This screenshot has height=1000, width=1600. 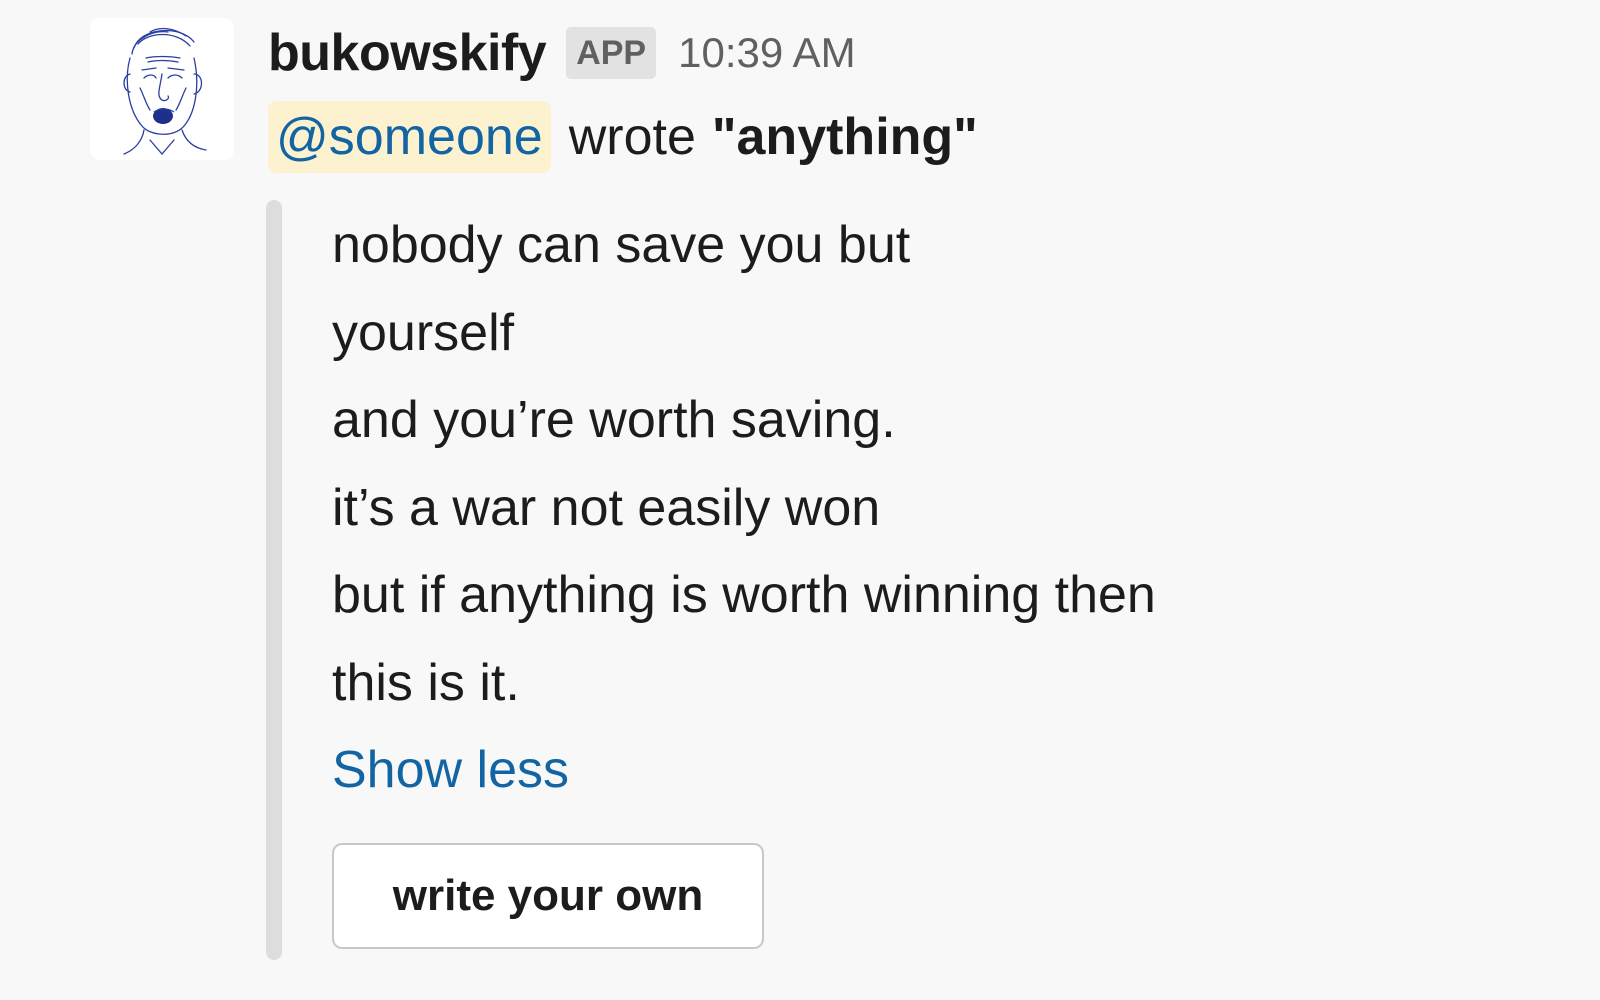 I want to click on write-your-own-button: write your own, so click(x=548, y=896).